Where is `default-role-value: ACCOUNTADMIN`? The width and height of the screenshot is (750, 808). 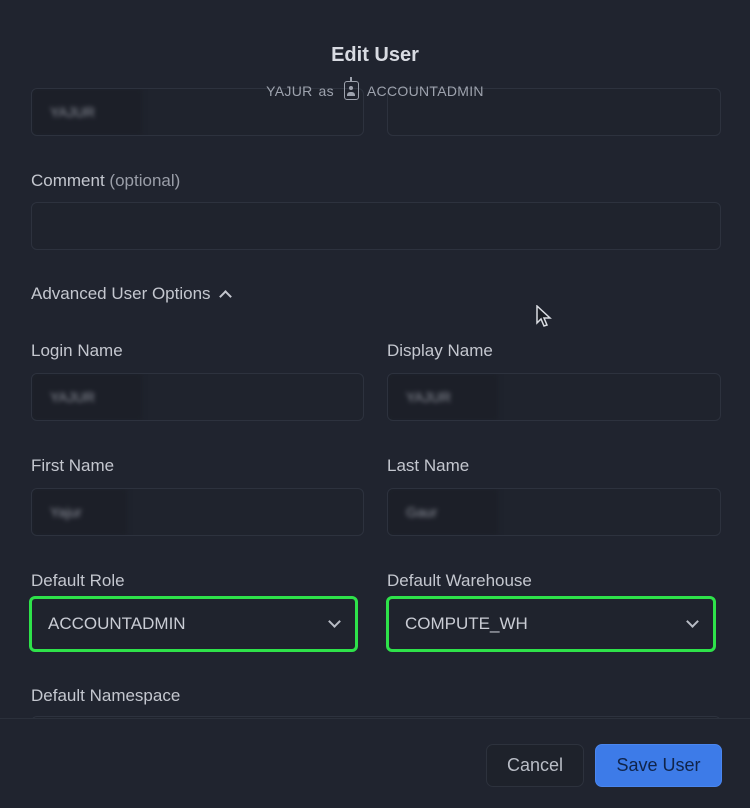 default-role-value: ACCOUNTADMIN is located at coordinates (117, 623).